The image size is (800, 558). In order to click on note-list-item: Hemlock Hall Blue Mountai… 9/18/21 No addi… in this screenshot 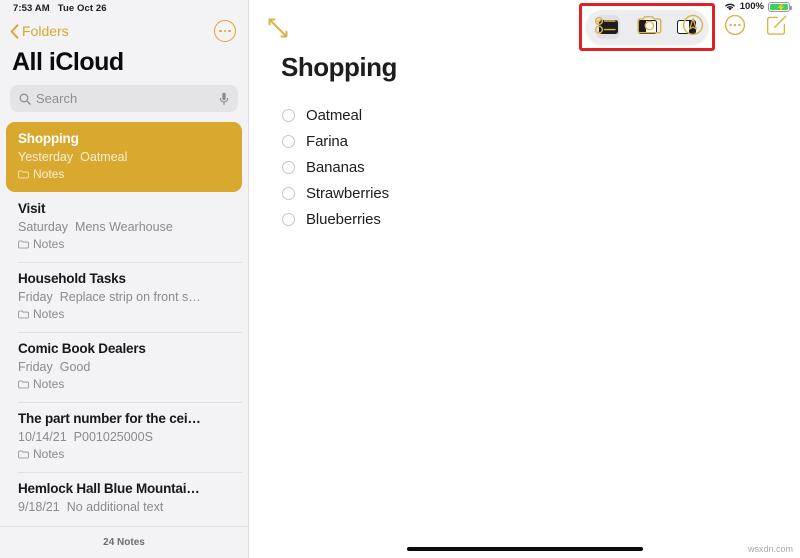, I will do `click(124, 498)`.